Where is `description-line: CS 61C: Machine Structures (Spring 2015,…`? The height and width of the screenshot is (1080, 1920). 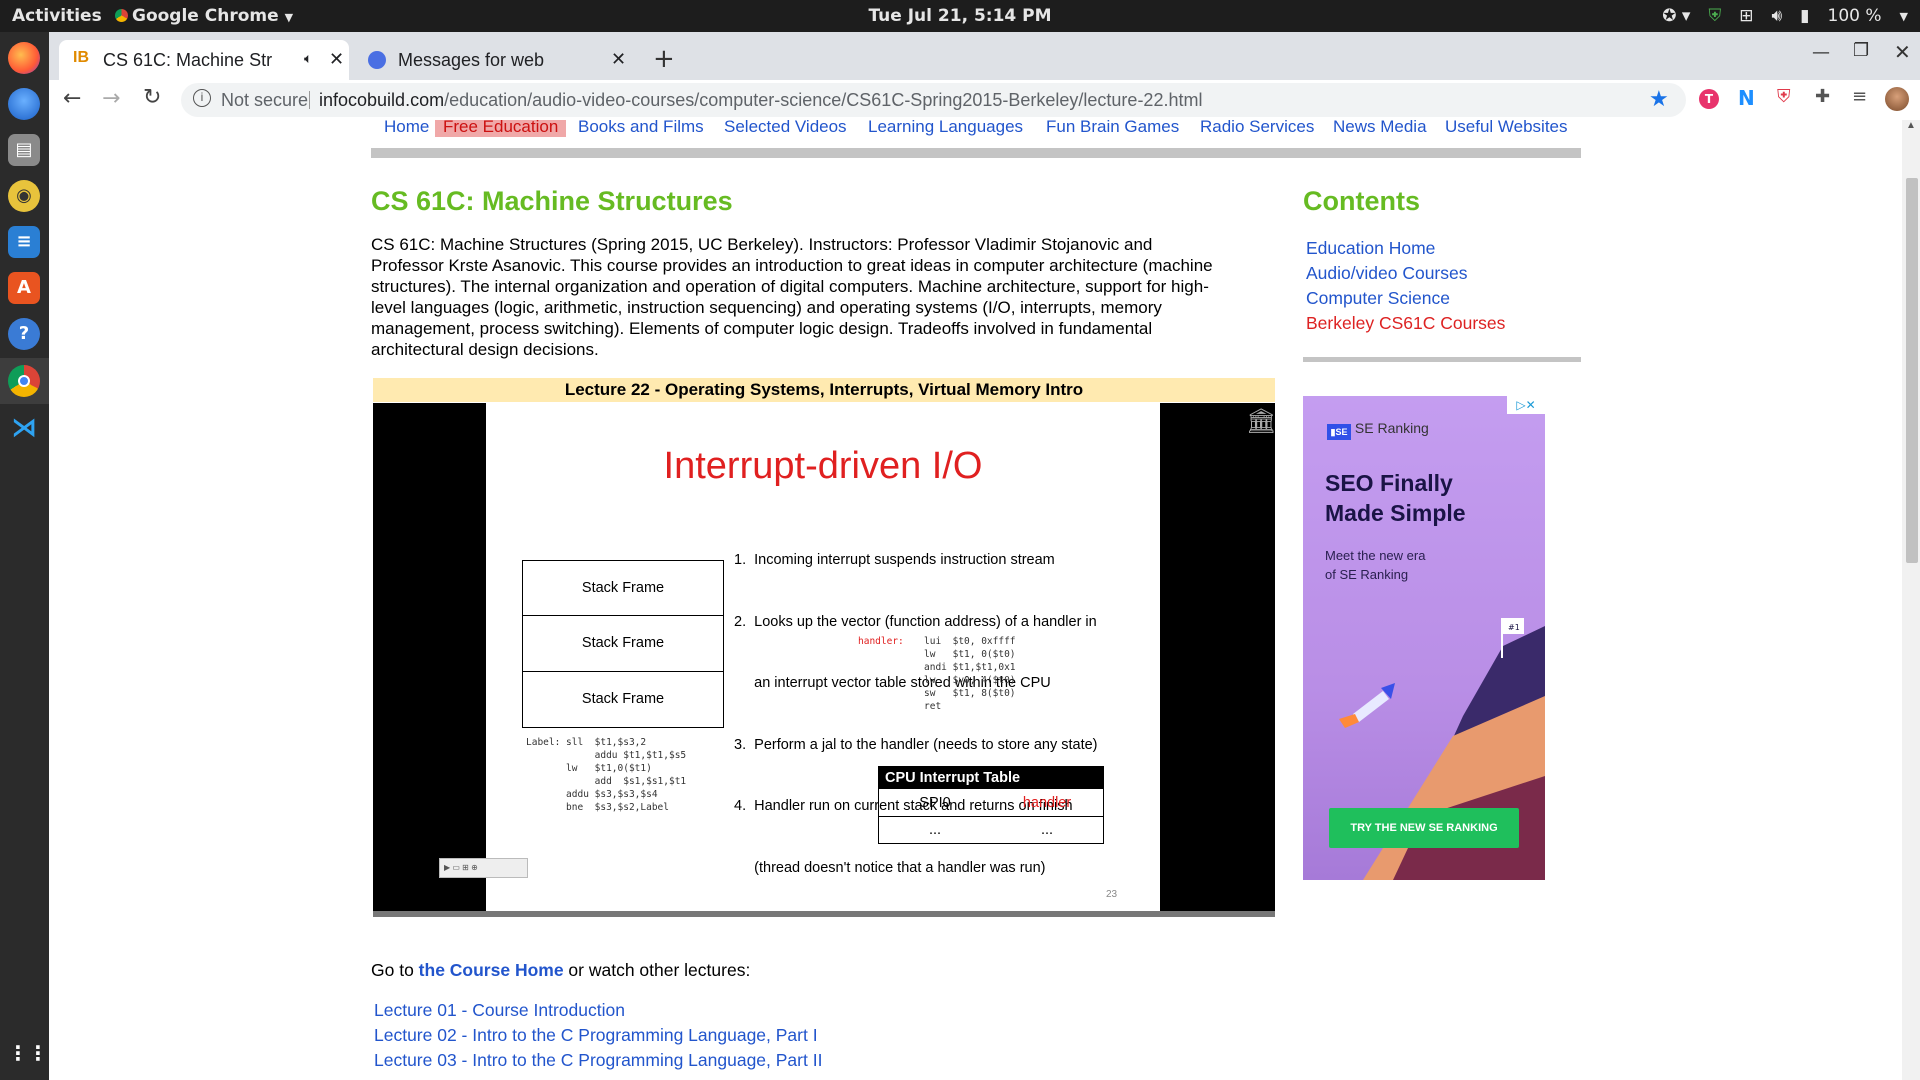 description-line: CS 61C: Machine Structures (Spring 2015,… is located at coordinates (762, 244).